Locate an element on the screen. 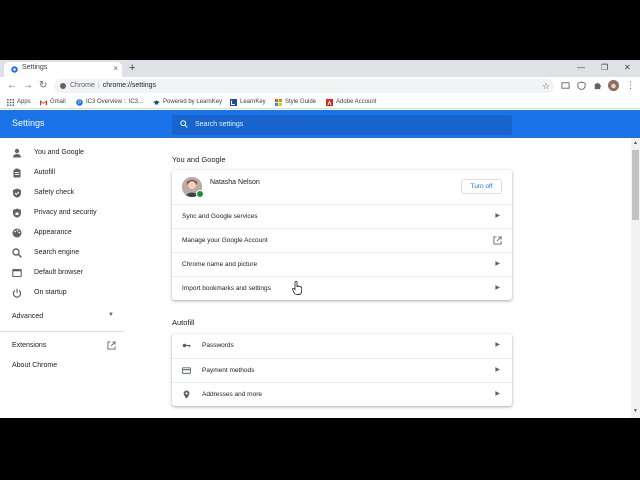  scroll-up-arrow-icon: ▲ is located at coordinates (635, 143).